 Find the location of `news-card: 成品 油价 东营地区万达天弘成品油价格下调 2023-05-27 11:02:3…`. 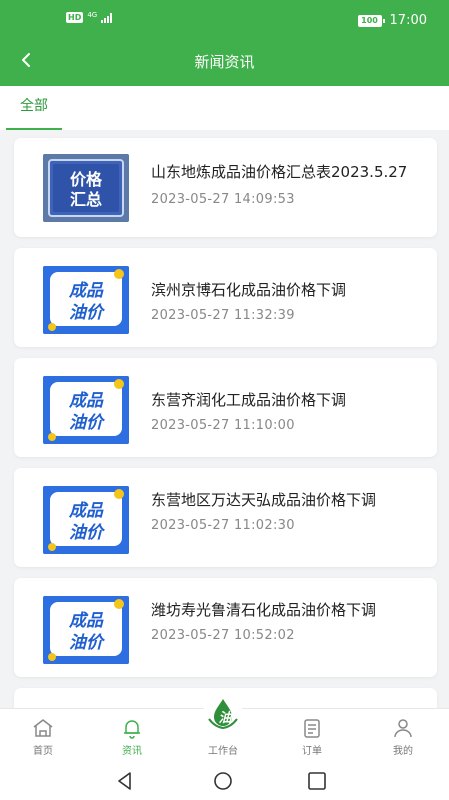

news-card: 成品 油价 东营地区万达天弘成品油价格下调 2023-05-27 11:02:3… is located at coordinates (225, 517).